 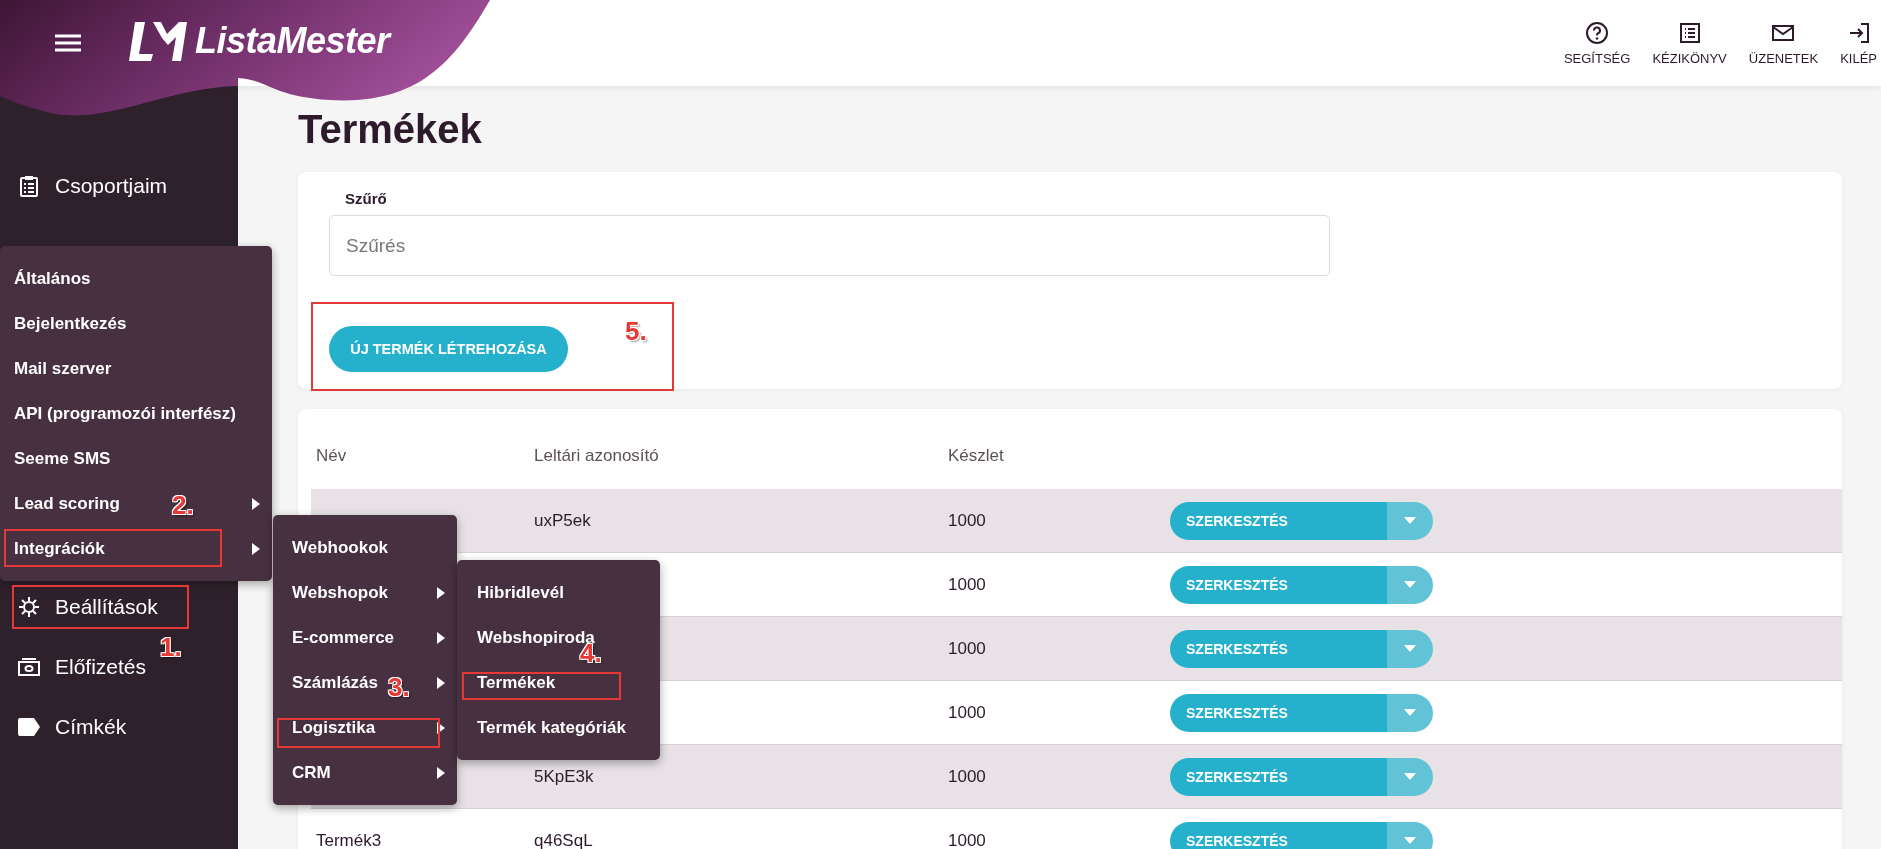 What do you see at coordinates (562, 520) in the screenshot?
I see `table-cell-text: uxP5ek` at bounding box center [562, 520].